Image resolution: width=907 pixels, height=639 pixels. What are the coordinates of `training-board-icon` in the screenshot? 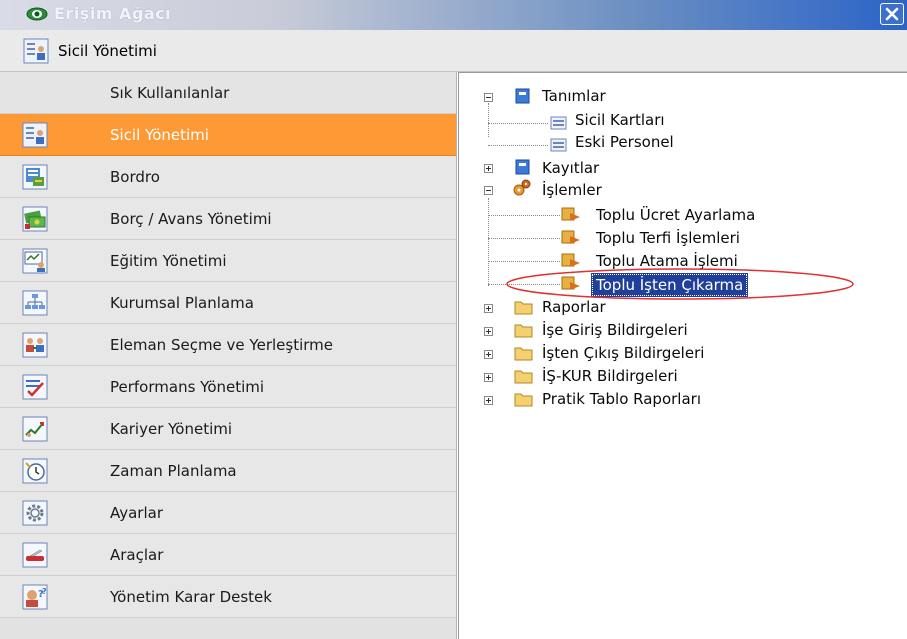 It's located at (35, 261).